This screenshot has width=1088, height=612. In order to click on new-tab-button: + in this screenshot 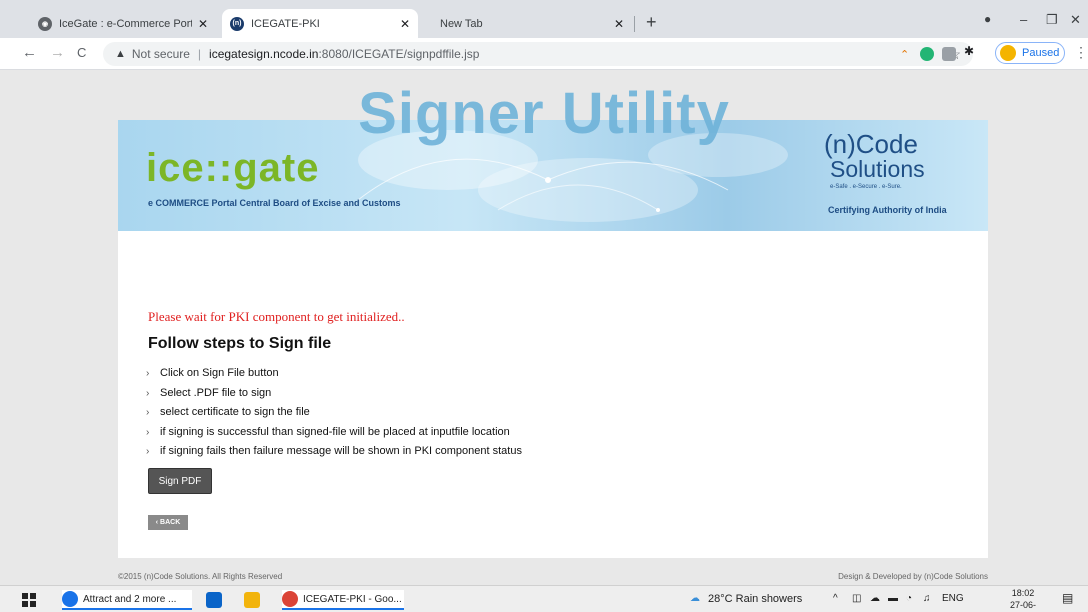, I will do `click(651, 22)`.